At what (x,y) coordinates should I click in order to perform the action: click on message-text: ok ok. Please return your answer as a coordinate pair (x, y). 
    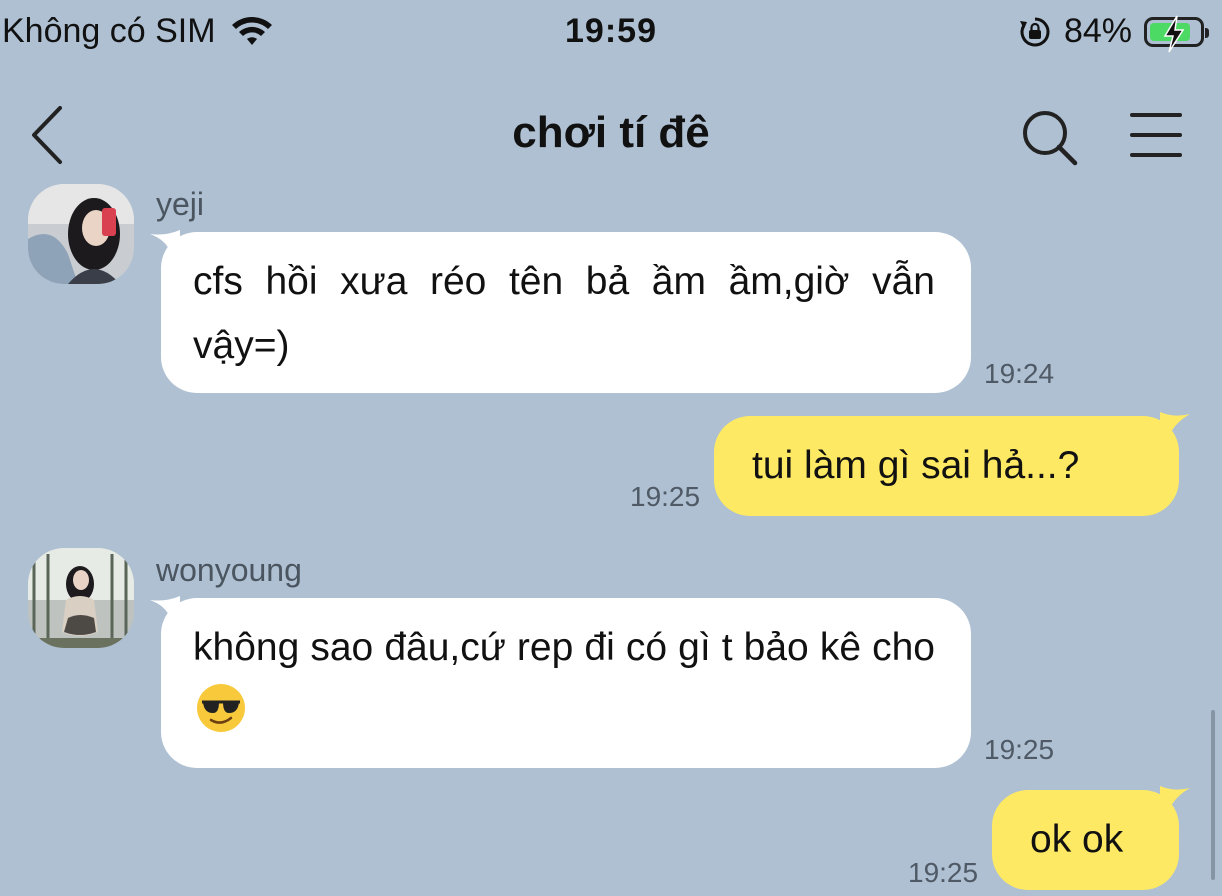
    Looking at the image, I should click on (1077, 839).